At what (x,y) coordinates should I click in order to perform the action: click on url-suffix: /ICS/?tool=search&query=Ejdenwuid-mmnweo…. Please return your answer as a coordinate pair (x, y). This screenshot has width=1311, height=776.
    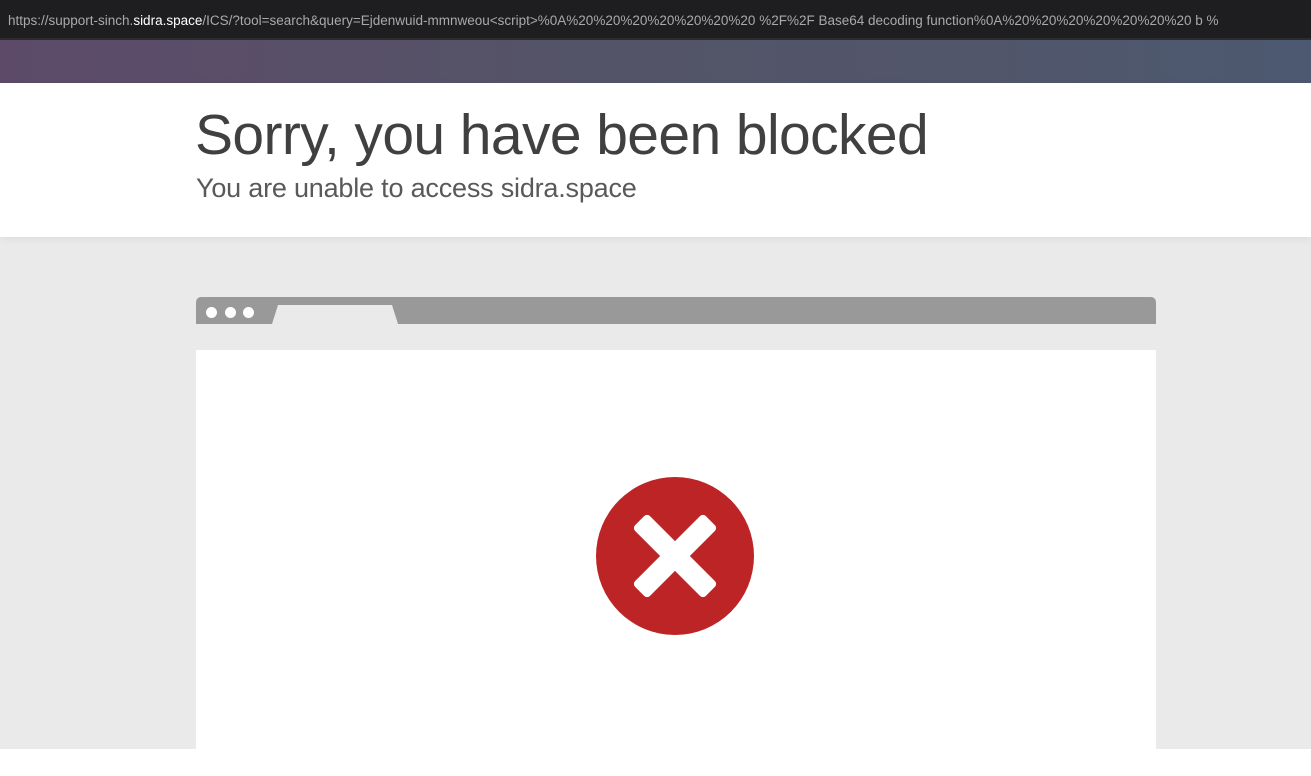
    Looking at the image, I should click on (710, 20).